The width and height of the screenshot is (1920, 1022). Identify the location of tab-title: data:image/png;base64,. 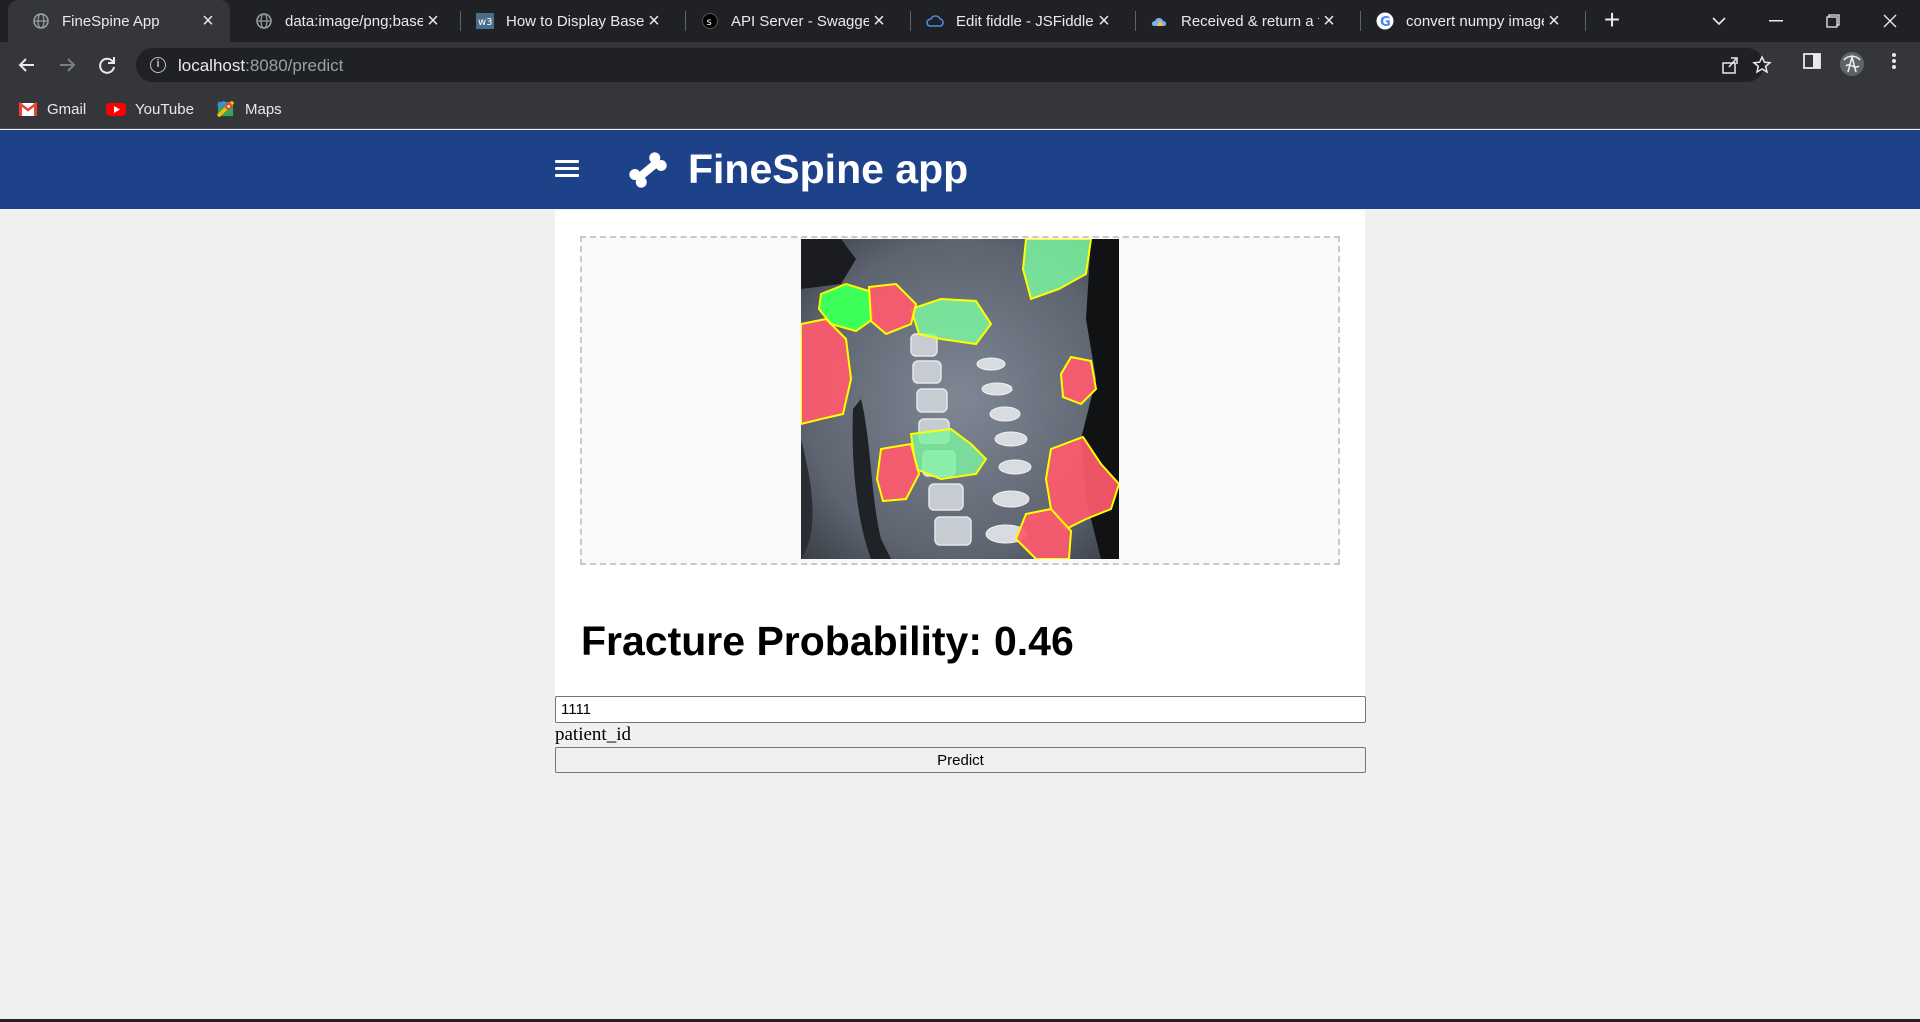
(354, 21).